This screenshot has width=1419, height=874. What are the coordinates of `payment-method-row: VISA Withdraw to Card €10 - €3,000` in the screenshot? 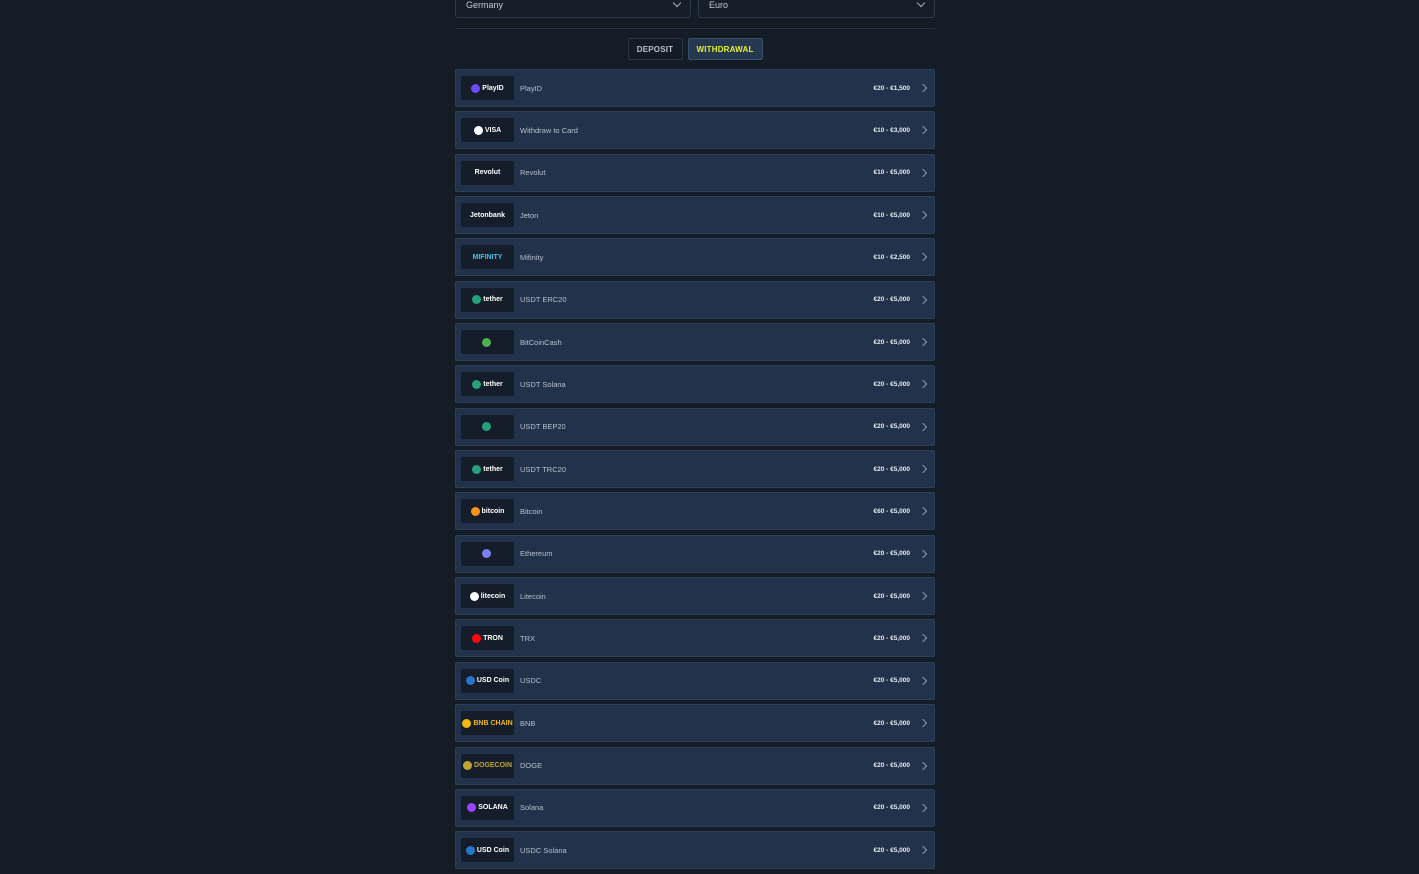 It's located at (695, 130).